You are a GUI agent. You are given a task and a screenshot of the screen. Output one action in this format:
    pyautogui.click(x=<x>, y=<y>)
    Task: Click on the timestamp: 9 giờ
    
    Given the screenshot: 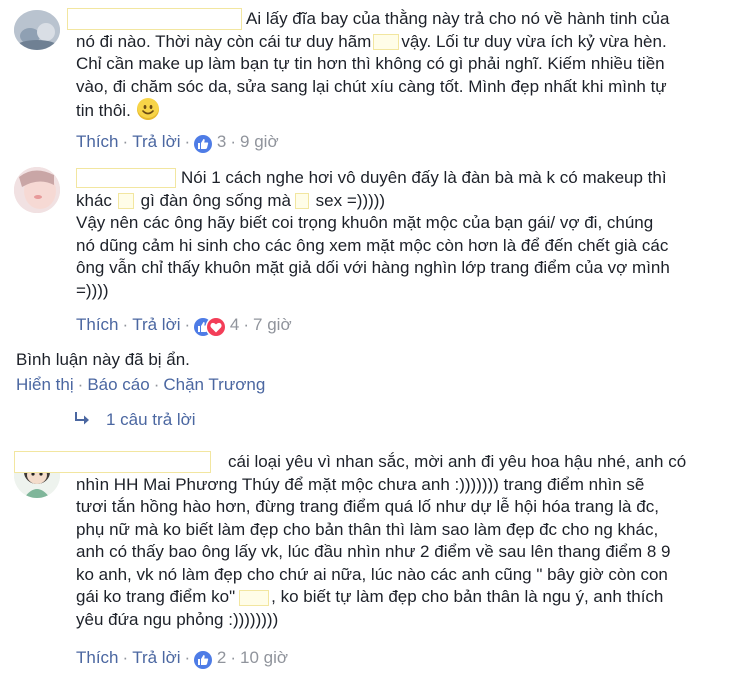 What is the action you would take?
    pyautogui.click(x=259, y=141)
    